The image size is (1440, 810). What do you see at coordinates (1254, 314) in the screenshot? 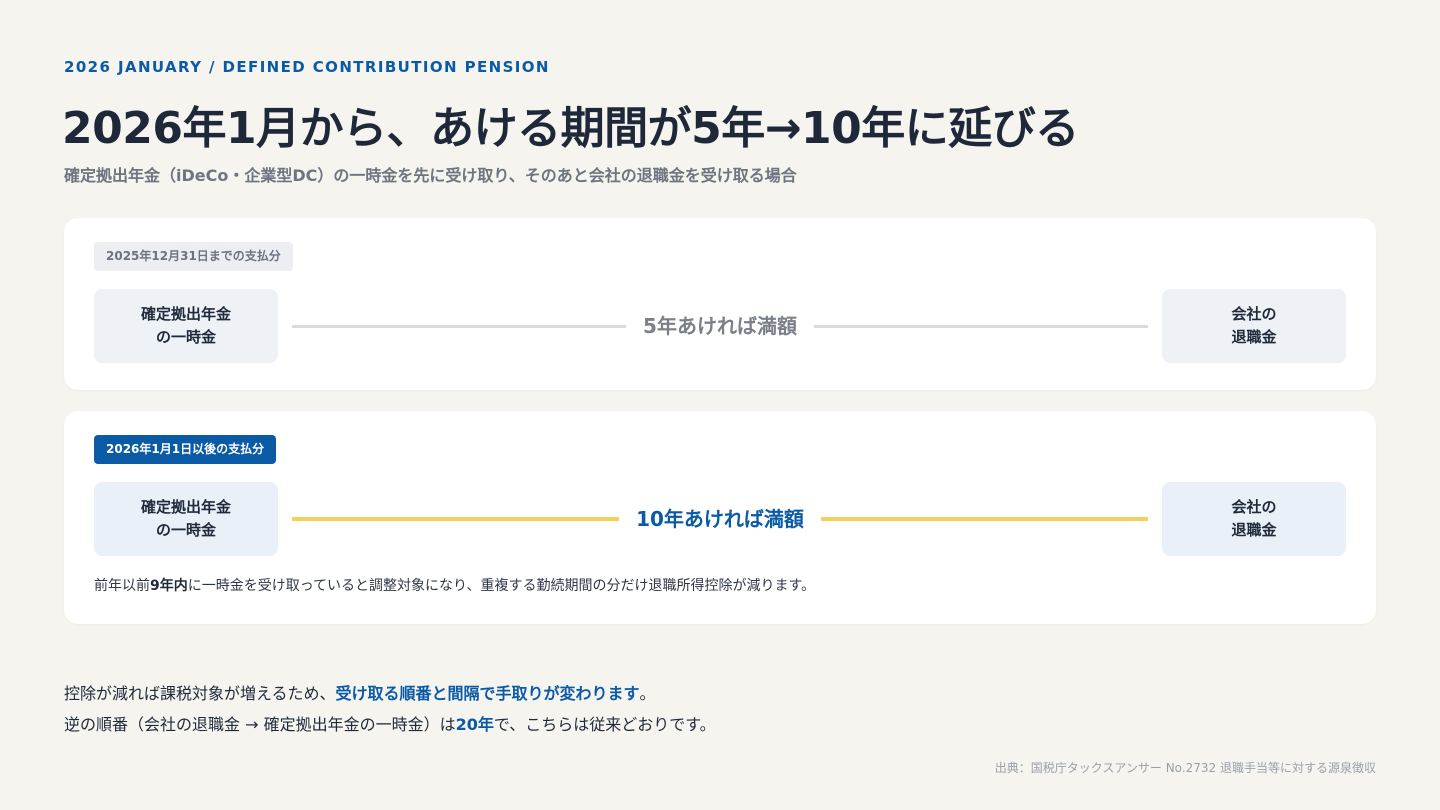
I see `old-right-box-line1: 会社の` at bounding box center [1254, 314].